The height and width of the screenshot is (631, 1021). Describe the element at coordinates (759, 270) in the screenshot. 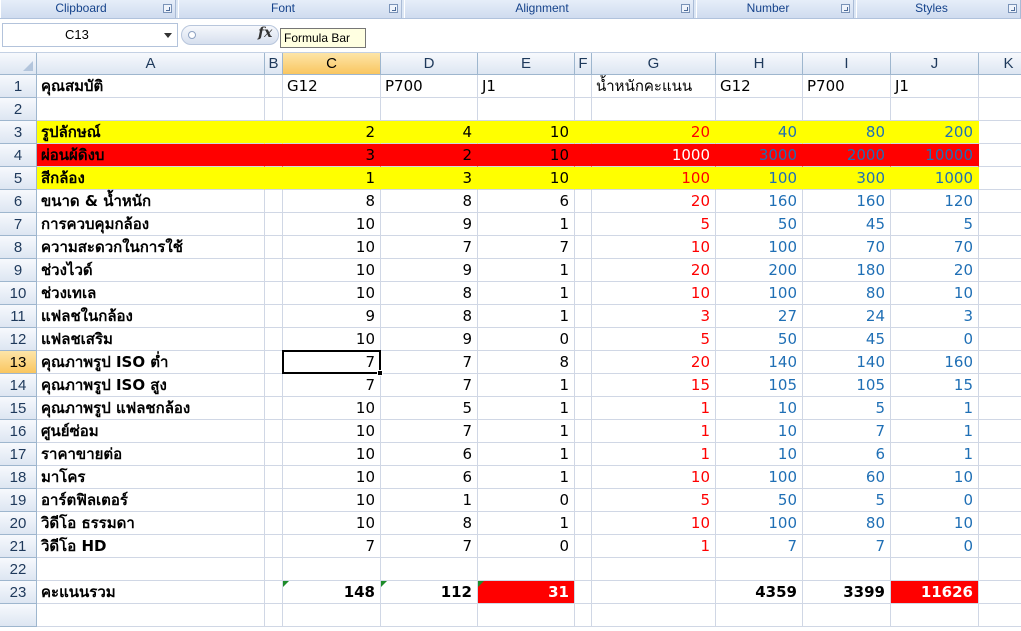

I see `cell-h9: 200` at that location.